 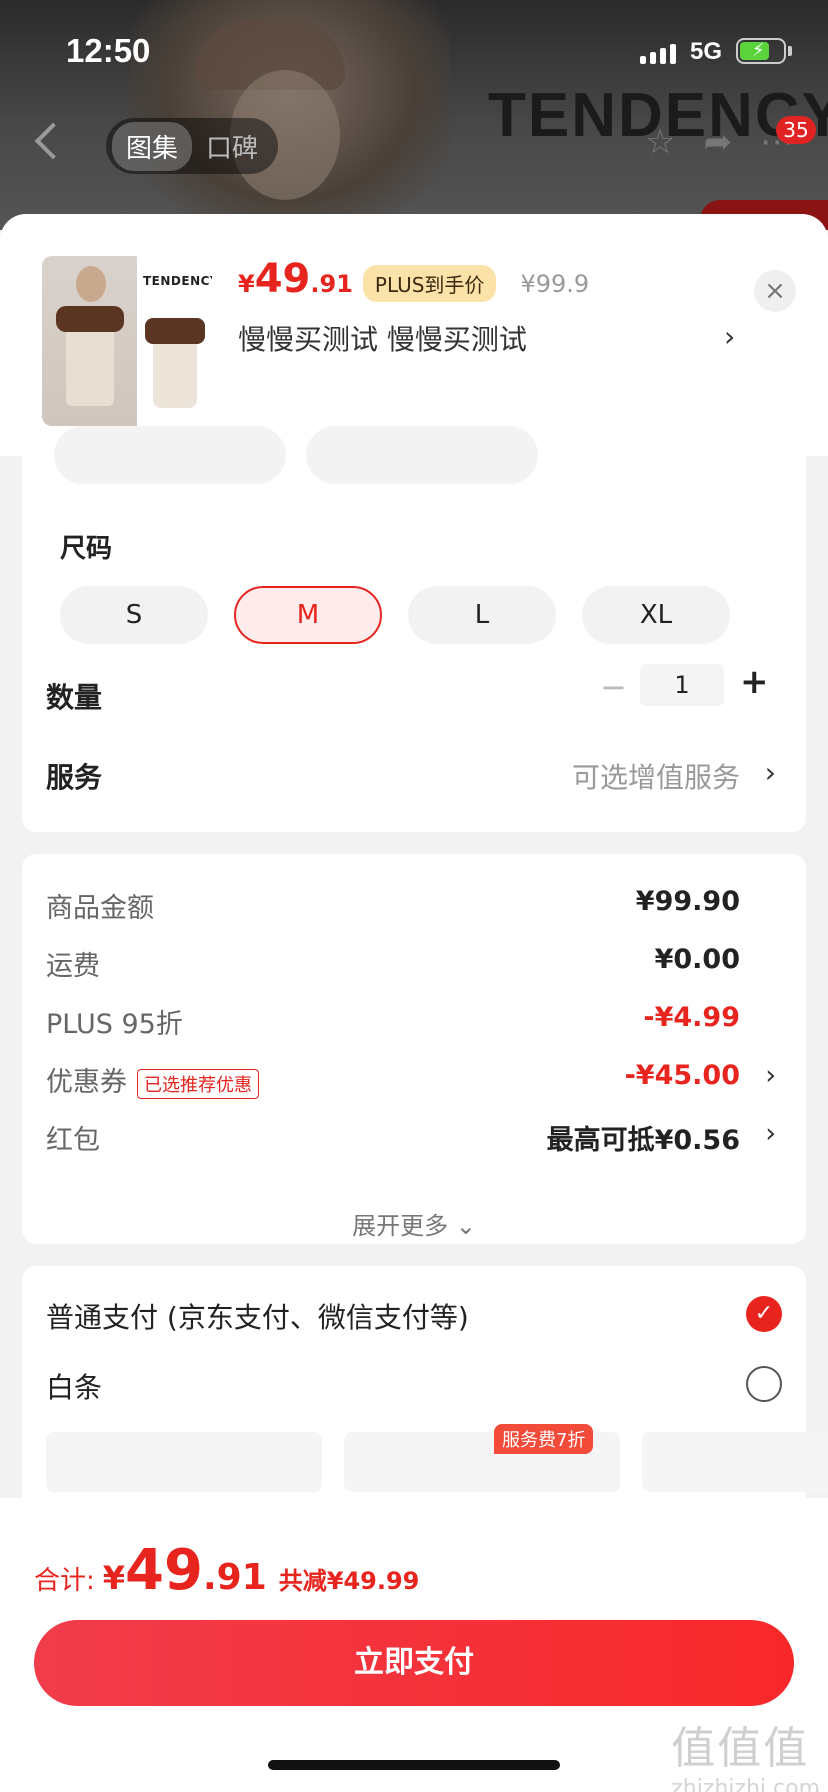 What do you see at coordinates (658, 53) in the screenshot?
I see `signal-icon` at bounding box center [658, 53].